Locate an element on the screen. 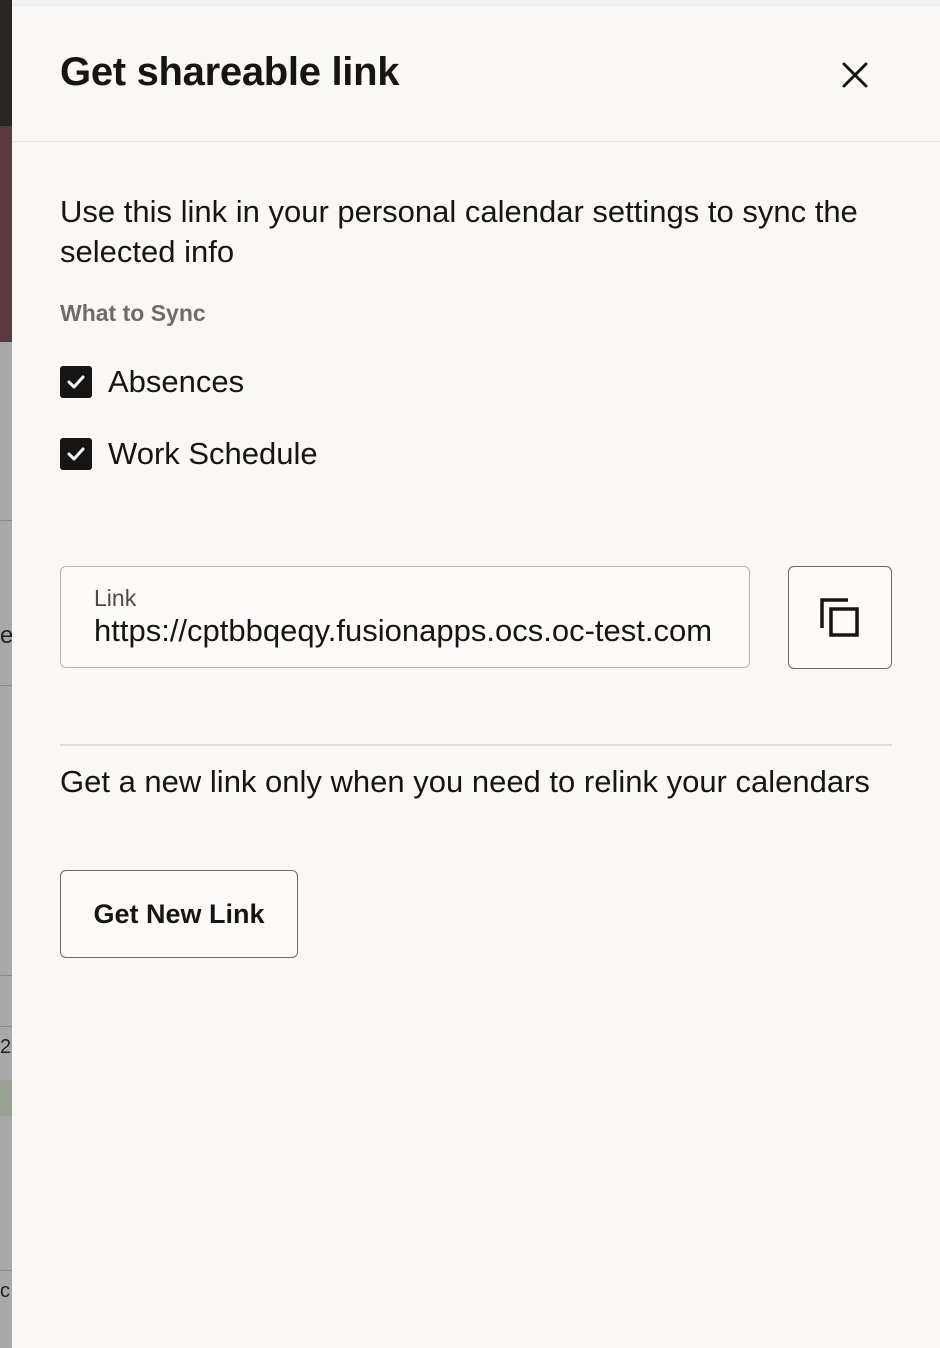  section-divider is located at coordinates (476, 745).